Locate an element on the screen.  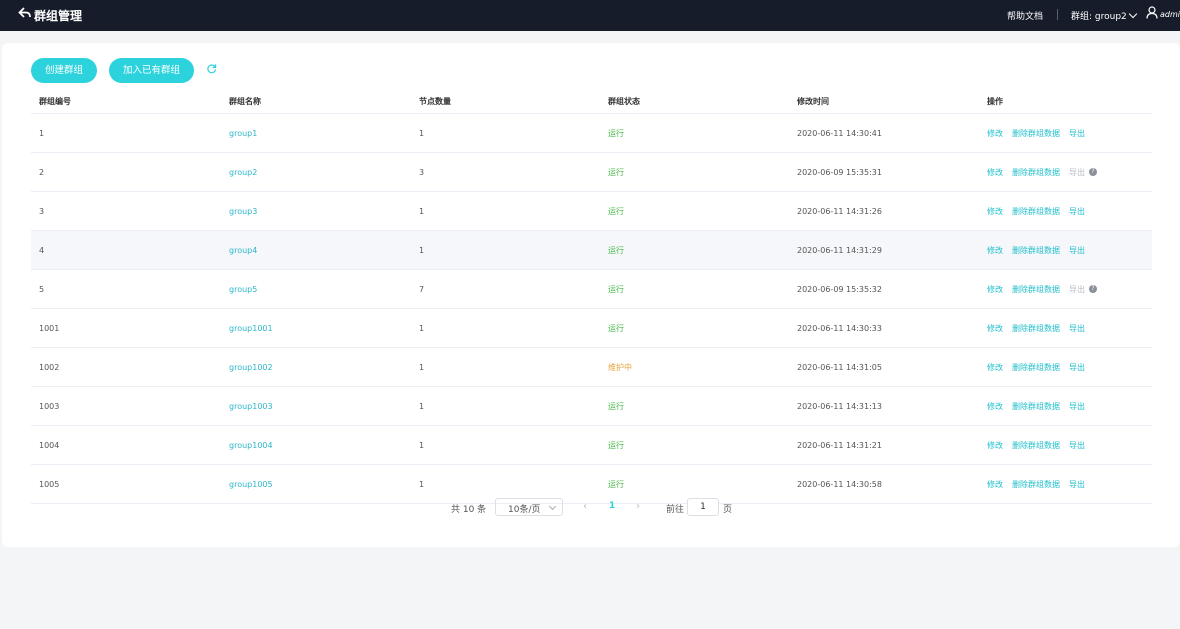
column-header-modified: 修改时间 is located at coordinates (884, 101).